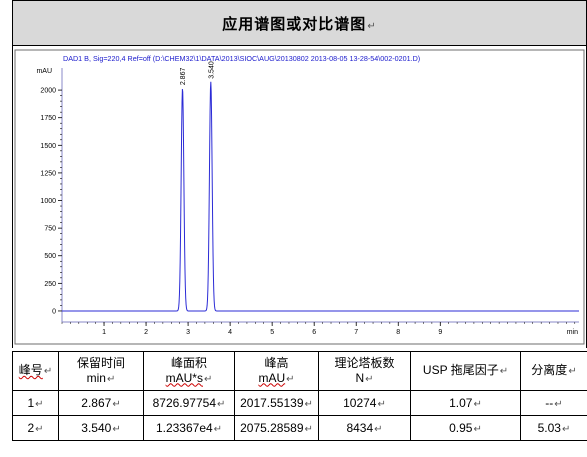 The height and width of the screenshot is (457, 587). What do you see at coordinates (183, 77) in the screenshot?
I see `peak-label: 2.867` at bounding box center [183, 77].